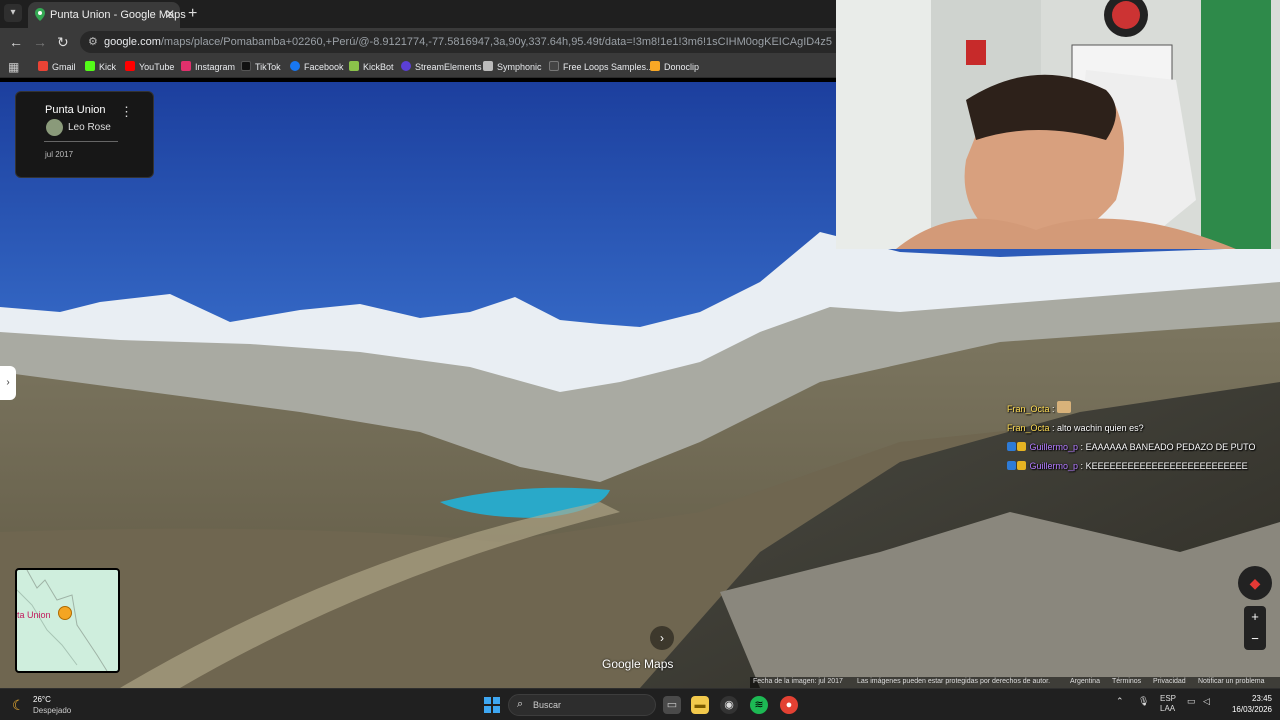 Image resolution: width=1280 pixels, height=720 pixels. Describe the element at coordinates (492, 705) in the screenshot. I see `windows-start-icon` at that location.